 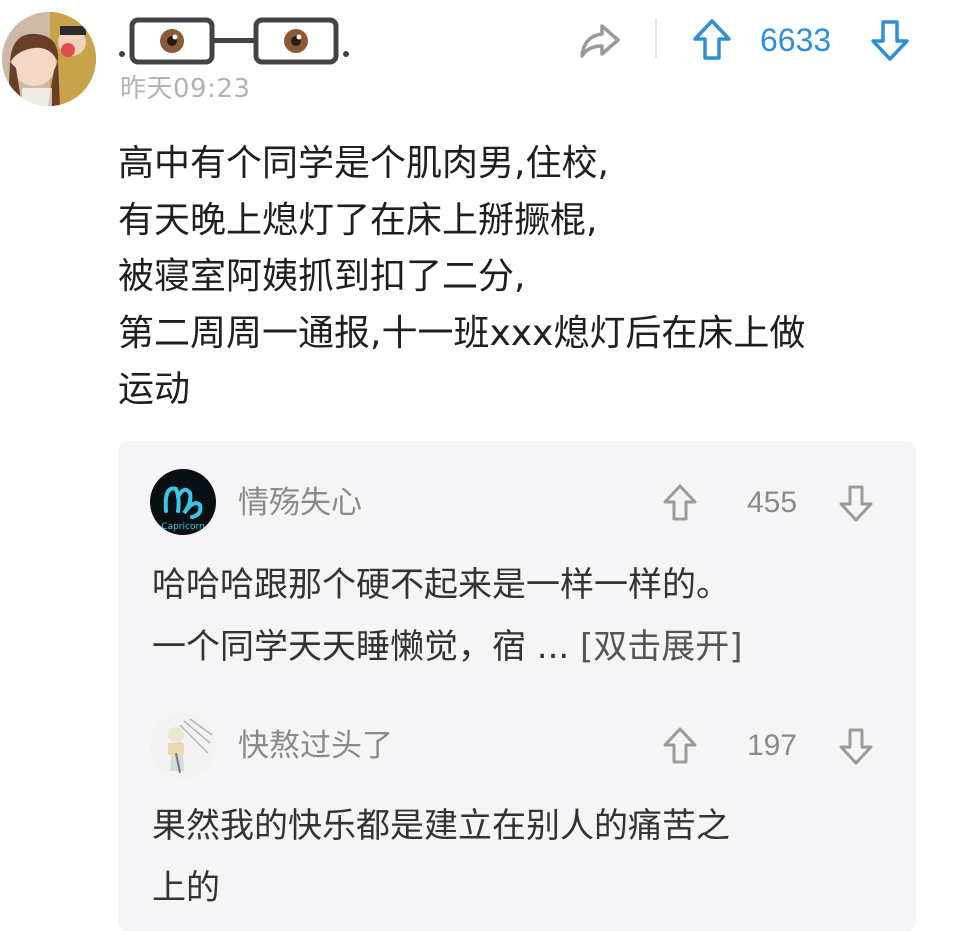 What do you see at coordinates (185, 89) in the screenshot?
I see `post-timestamp: 昨天09:23` at bounding box center [185, 89].